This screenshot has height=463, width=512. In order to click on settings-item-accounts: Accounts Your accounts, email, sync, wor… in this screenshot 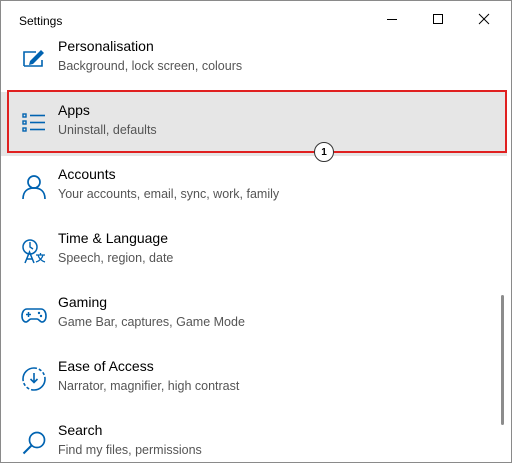, I will do `click(254, 188)`.